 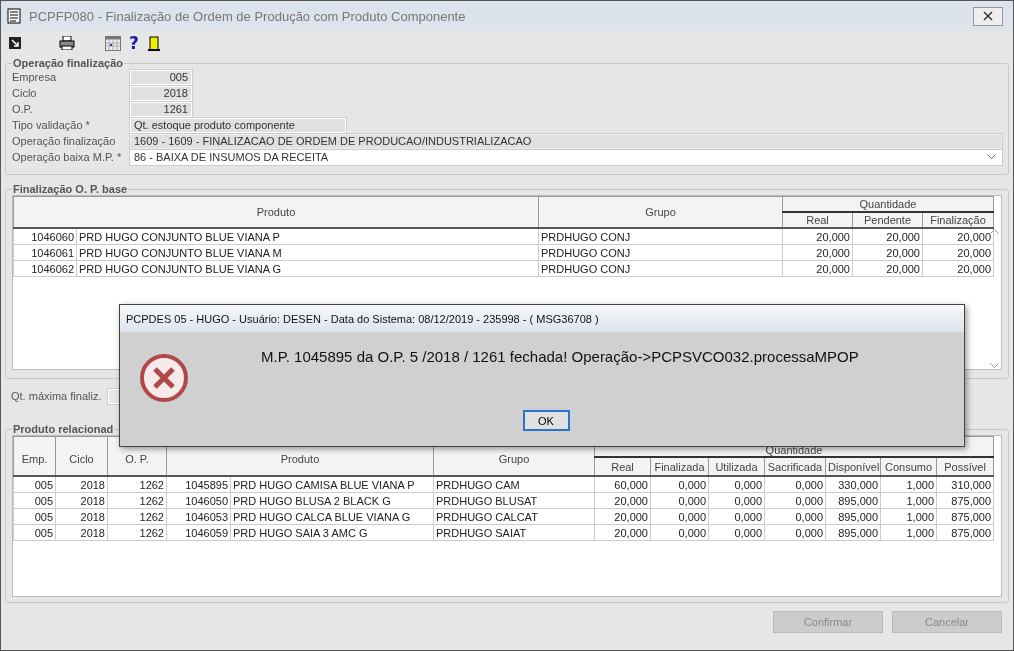 I want to click on table-cell: PRDHUGO BLUSAT, so click(x=514, y=500).